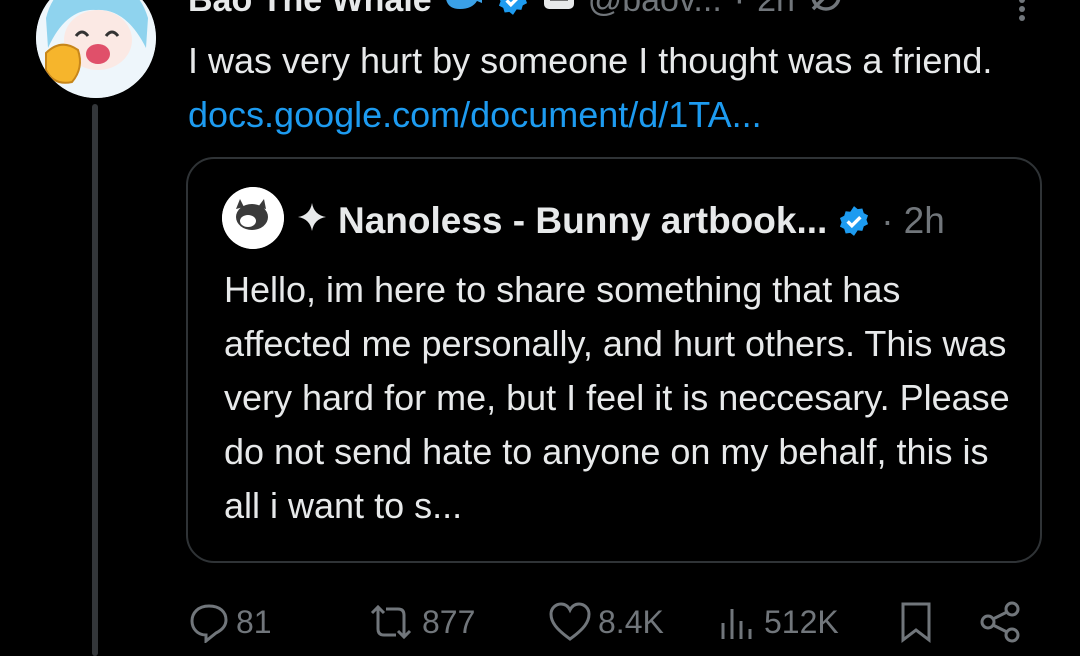 This screenshot has width=1080, height=656. I want to click on bookmark-button, so click(916, 622).